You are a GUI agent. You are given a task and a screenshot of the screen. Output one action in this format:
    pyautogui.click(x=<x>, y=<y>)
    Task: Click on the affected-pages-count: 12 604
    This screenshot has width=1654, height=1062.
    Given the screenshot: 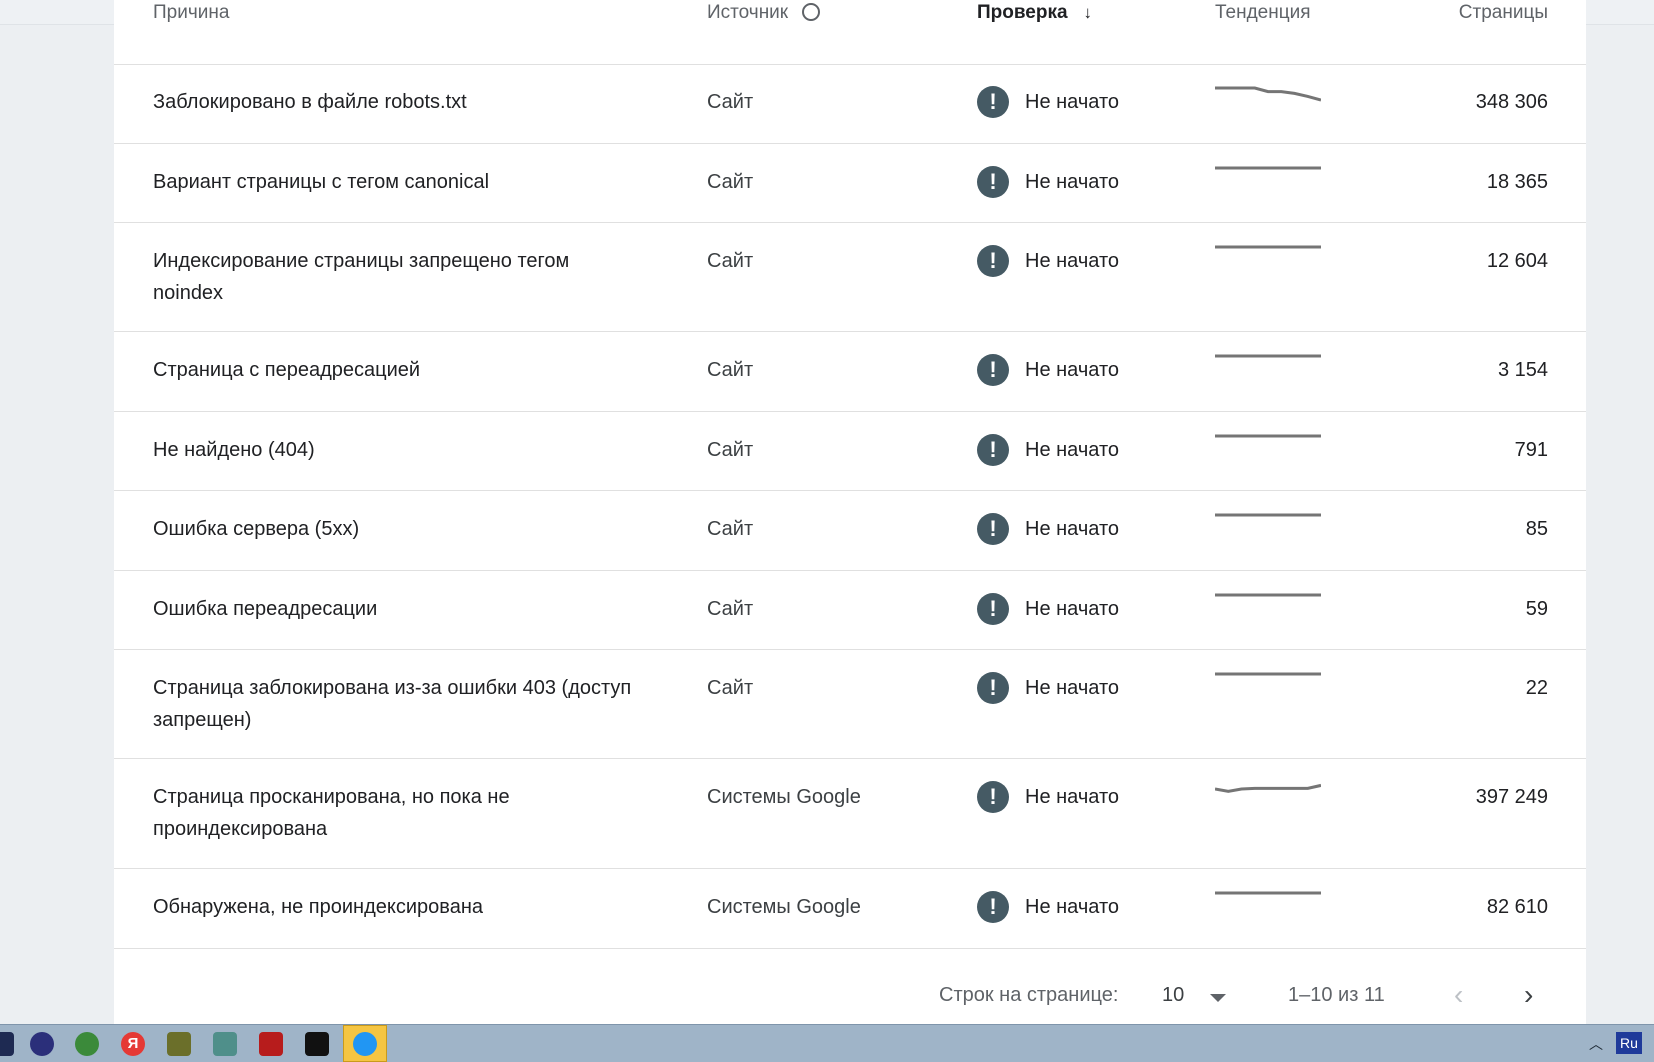 What is the action you would take?
    pyautogui.click(x=1517, y=261)
    